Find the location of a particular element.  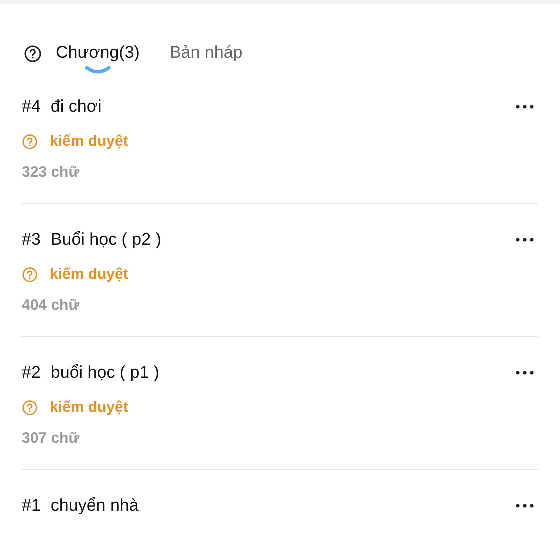

chapter-number: #4 is located at coordinates (31, 107).